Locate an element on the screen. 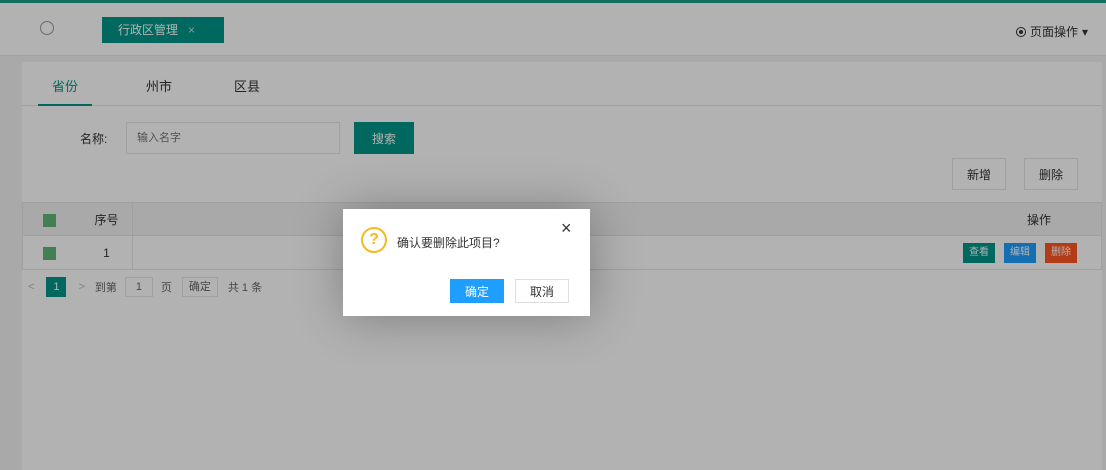 This screenshot has width=1106, height=470. confirm-button: 确定 is located at coordinates (477, 291).